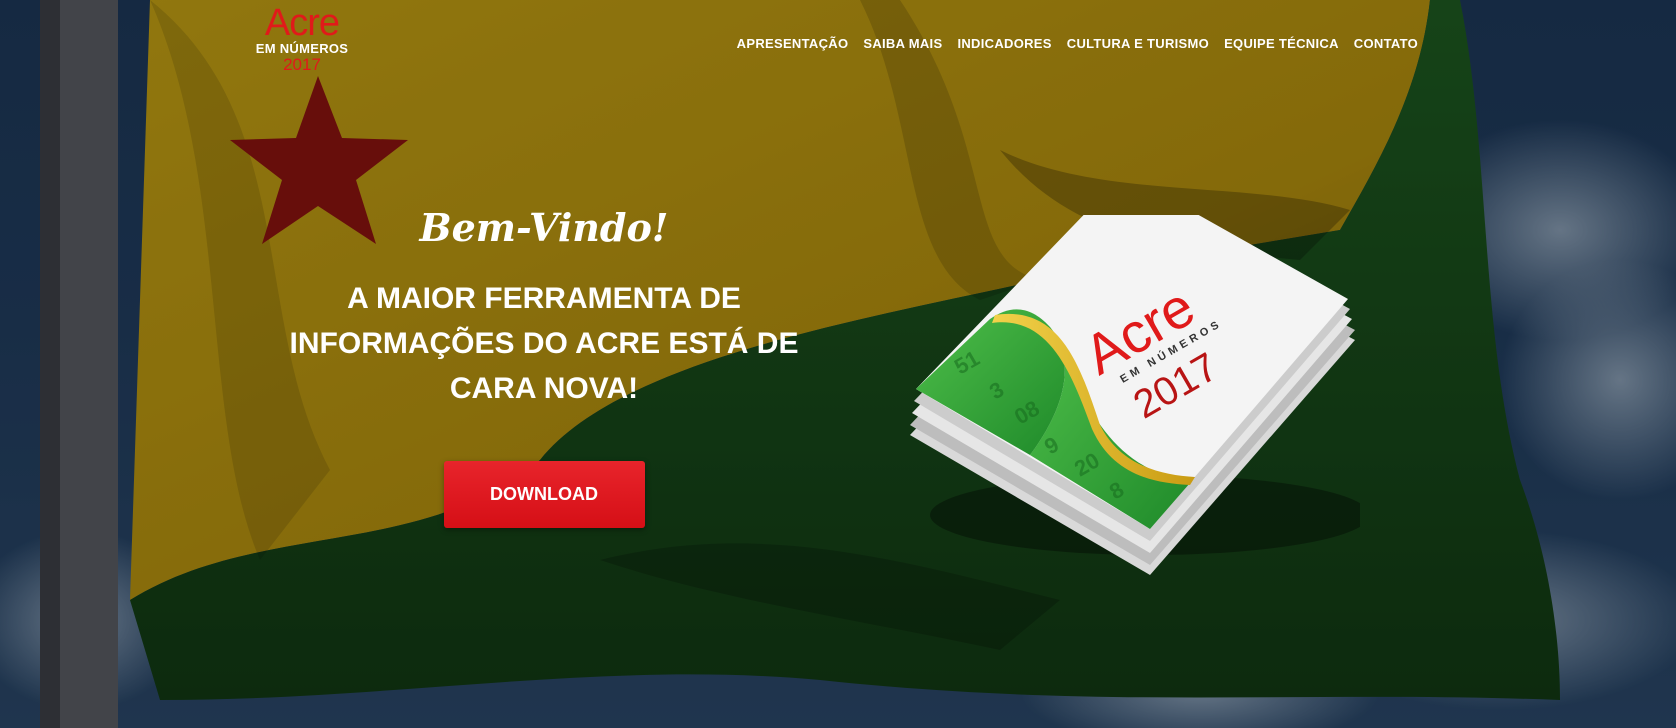 The height and width of the screenshot is (728, 1676). Describe the element at coordinates (1281, 43) in the screenshot. I see `nav-equipe-tecnica: EQUIPE TÉCNICA` at that location.